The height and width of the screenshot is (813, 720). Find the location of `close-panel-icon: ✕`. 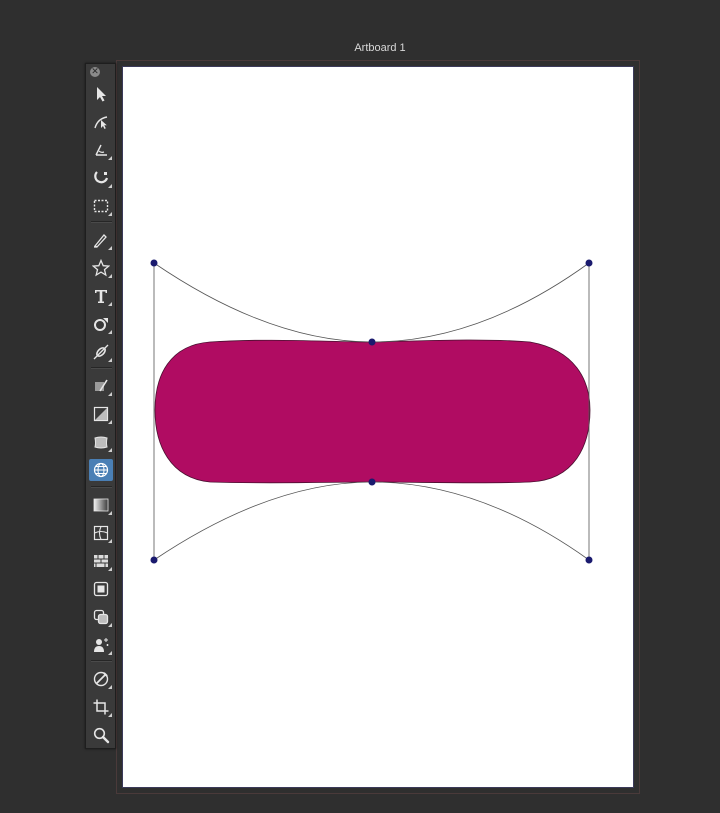

close-panel-icon: ✕ is located at coordinates (95, 72).